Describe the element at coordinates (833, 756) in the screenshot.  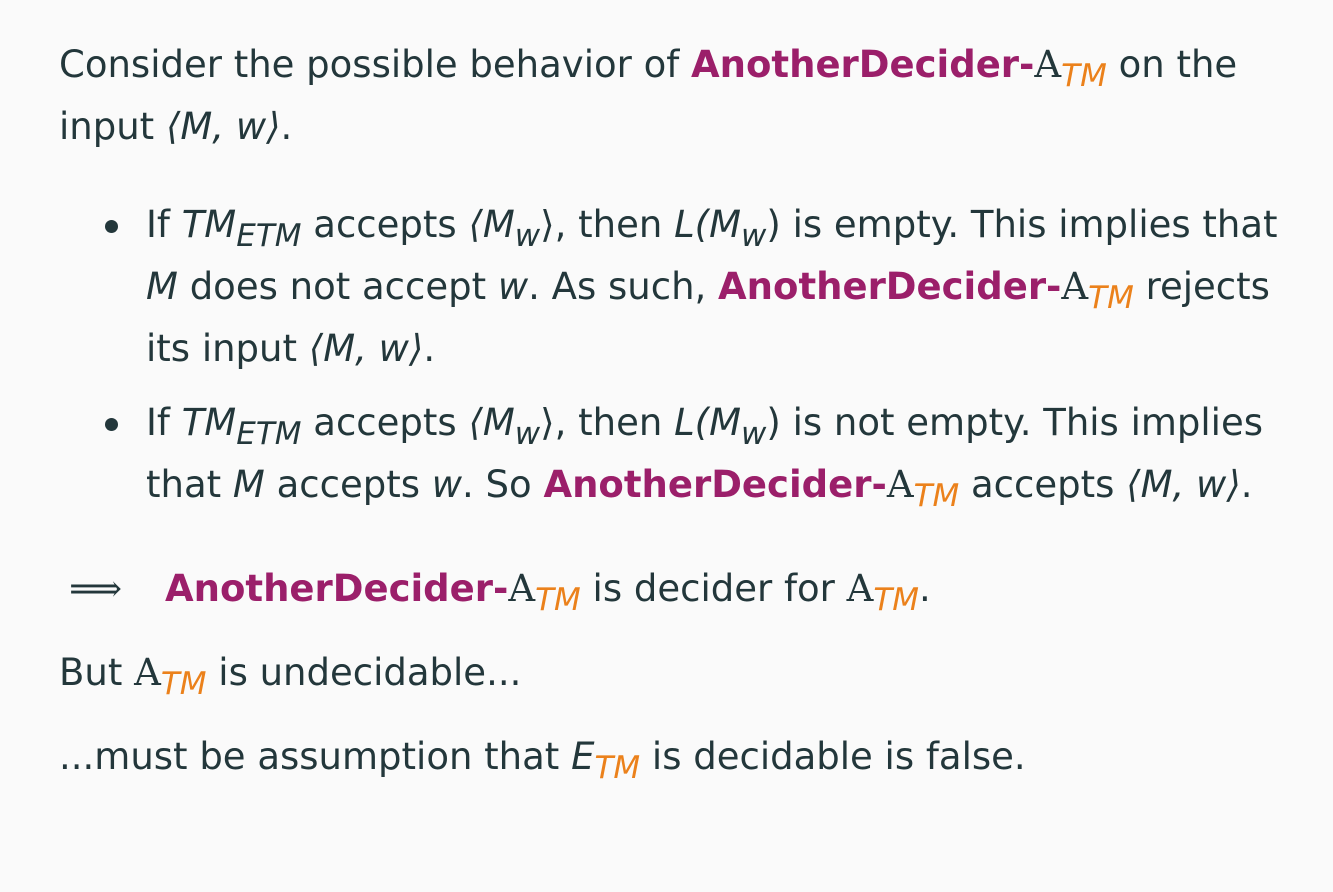
I see `final-text: is decidable is false.` at that location.